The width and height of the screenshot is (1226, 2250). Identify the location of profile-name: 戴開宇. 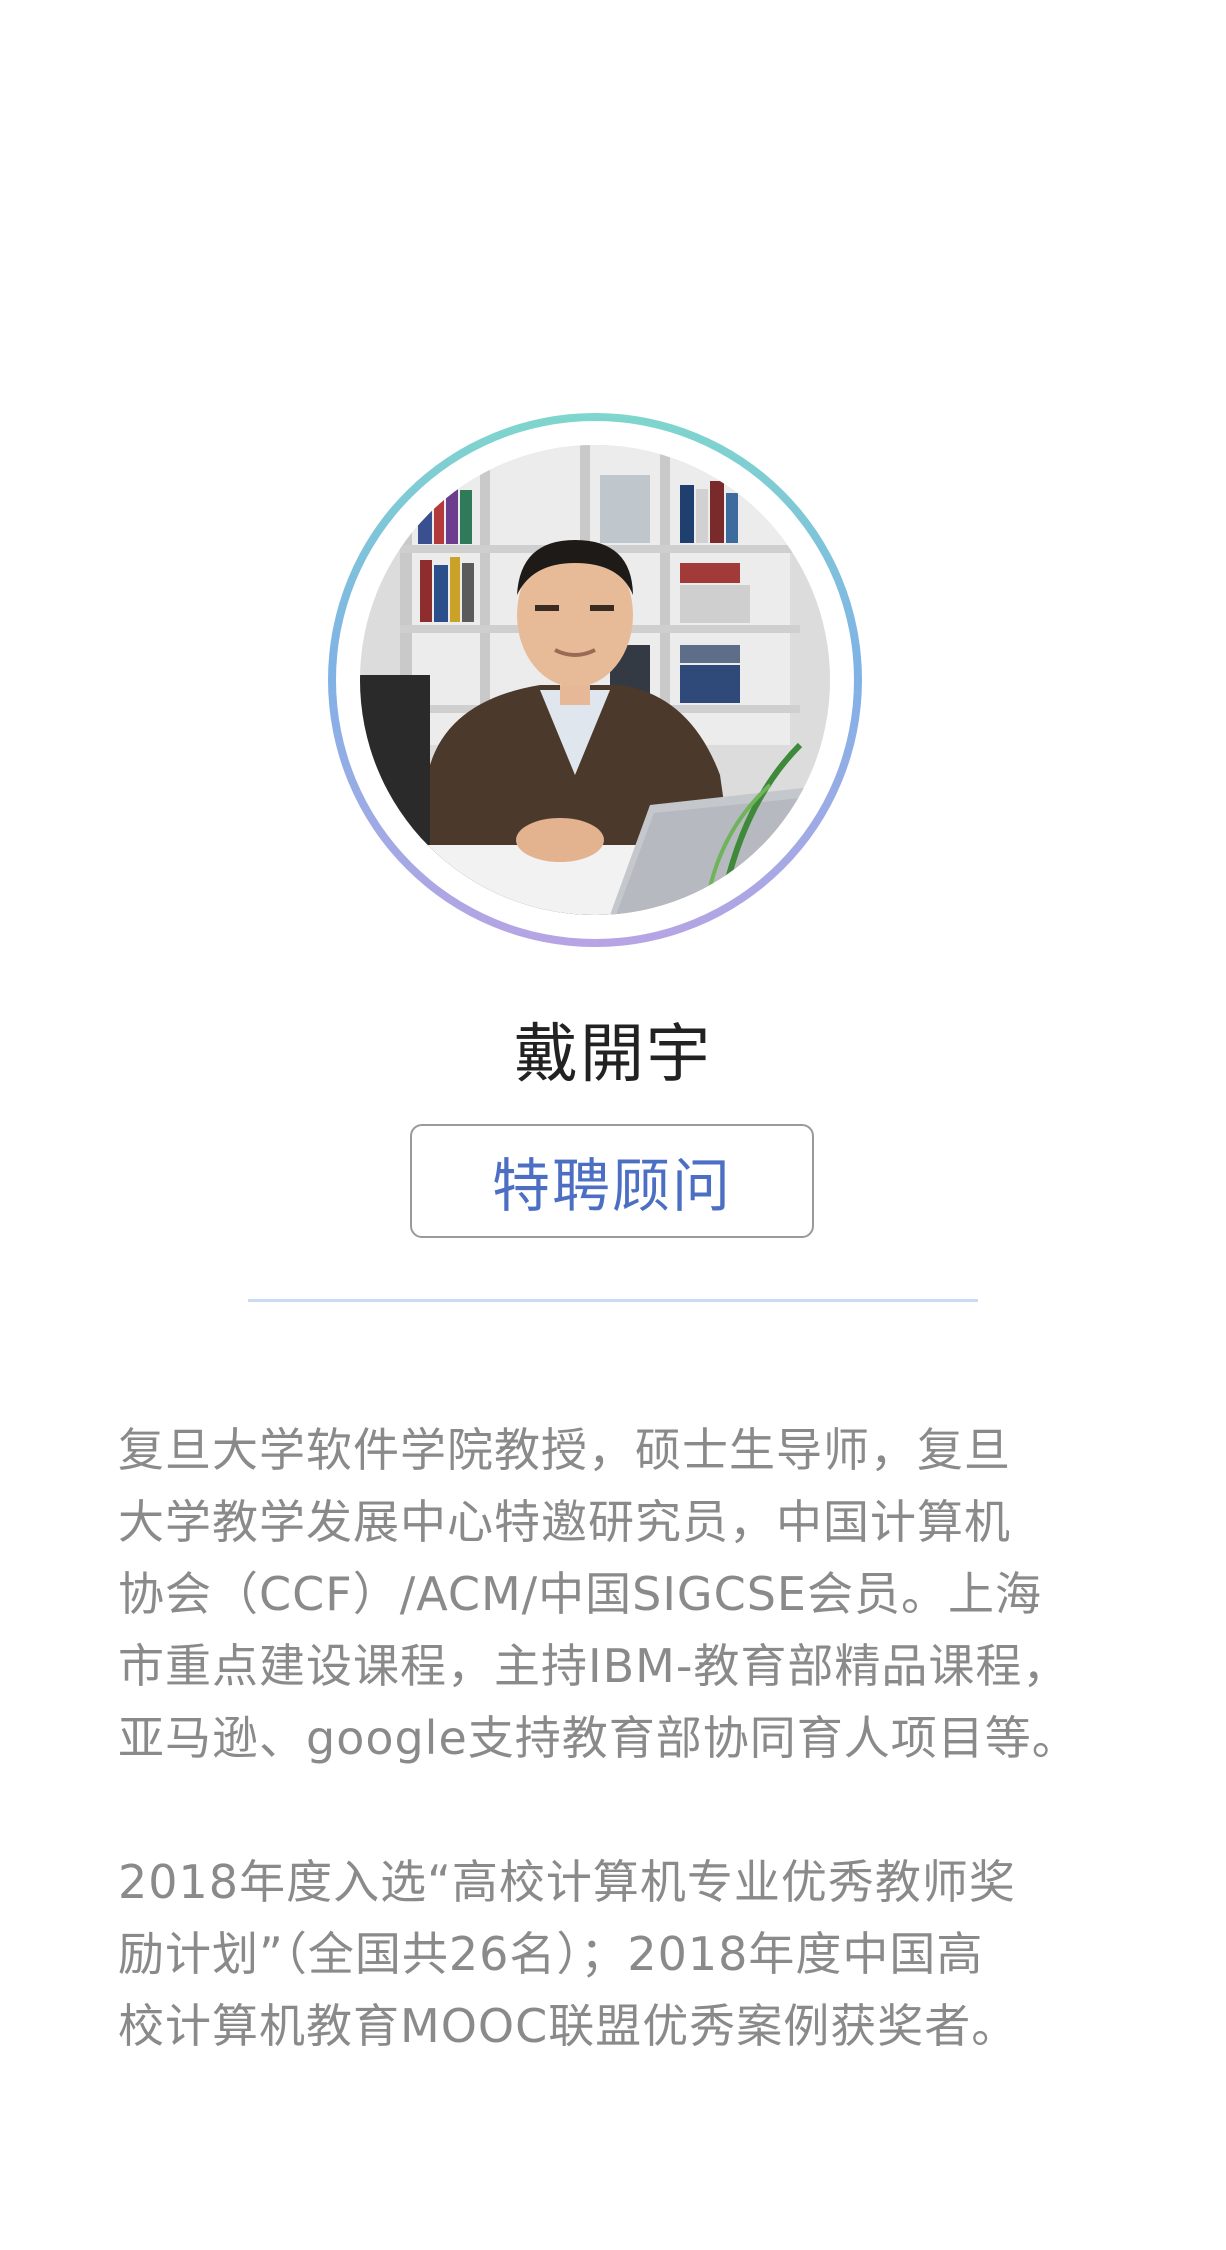
(613, 1055).